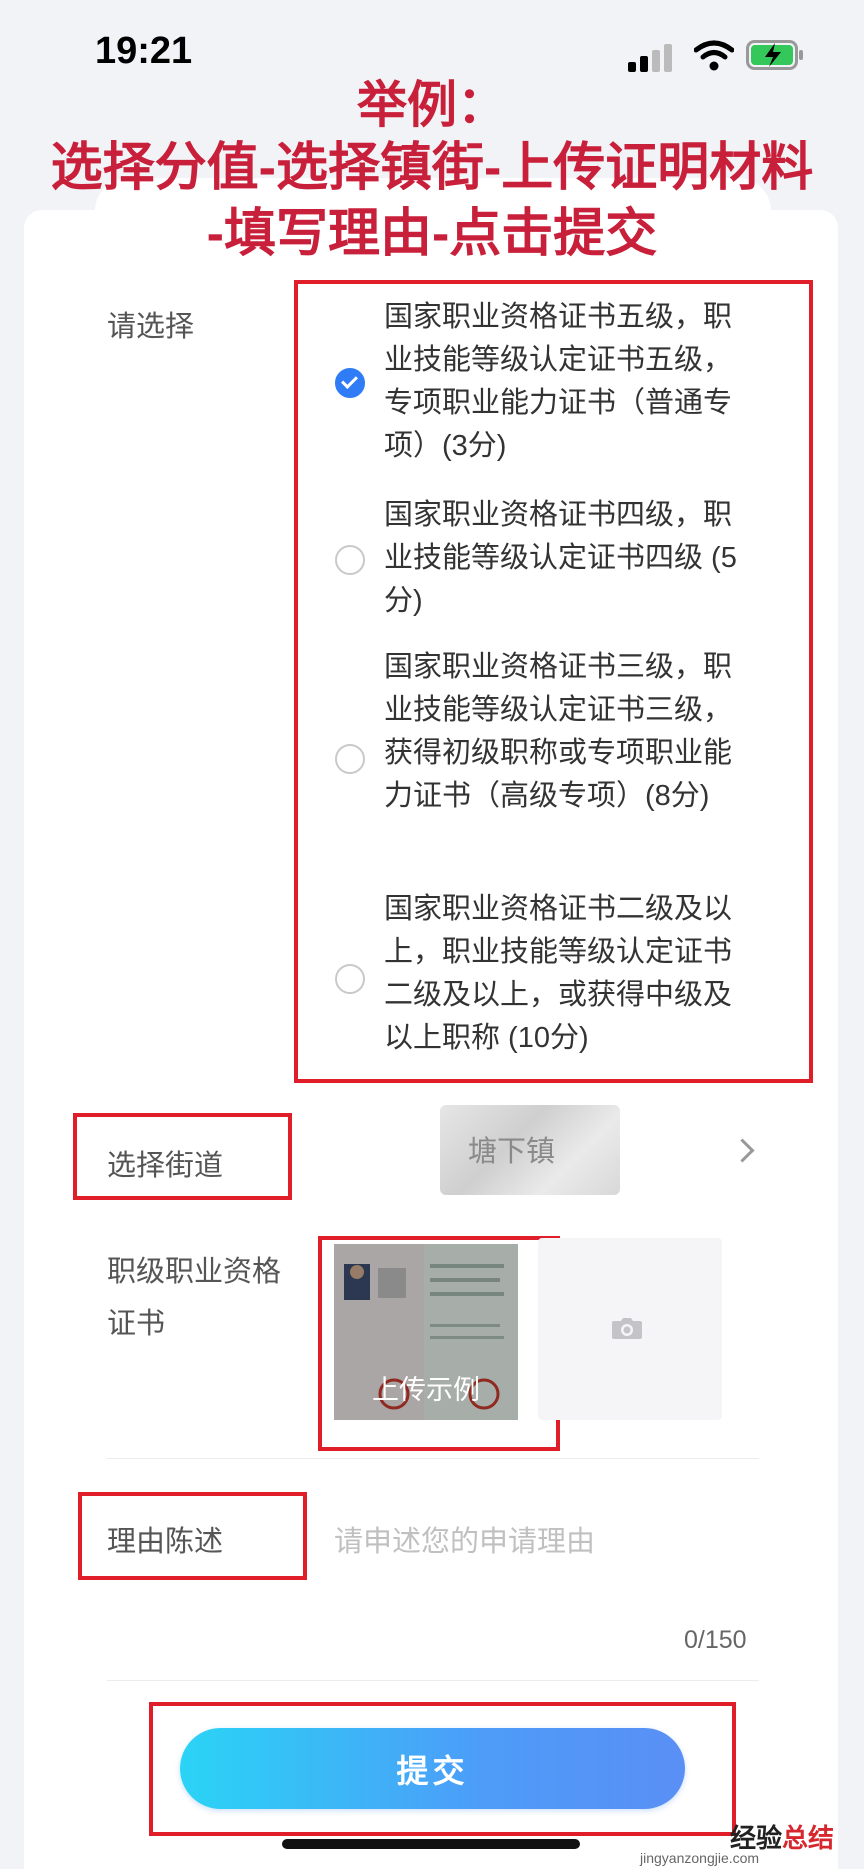  Describe the element at coordinates (627, 1328) in the screenshot. I see `camera-icon` at that location.